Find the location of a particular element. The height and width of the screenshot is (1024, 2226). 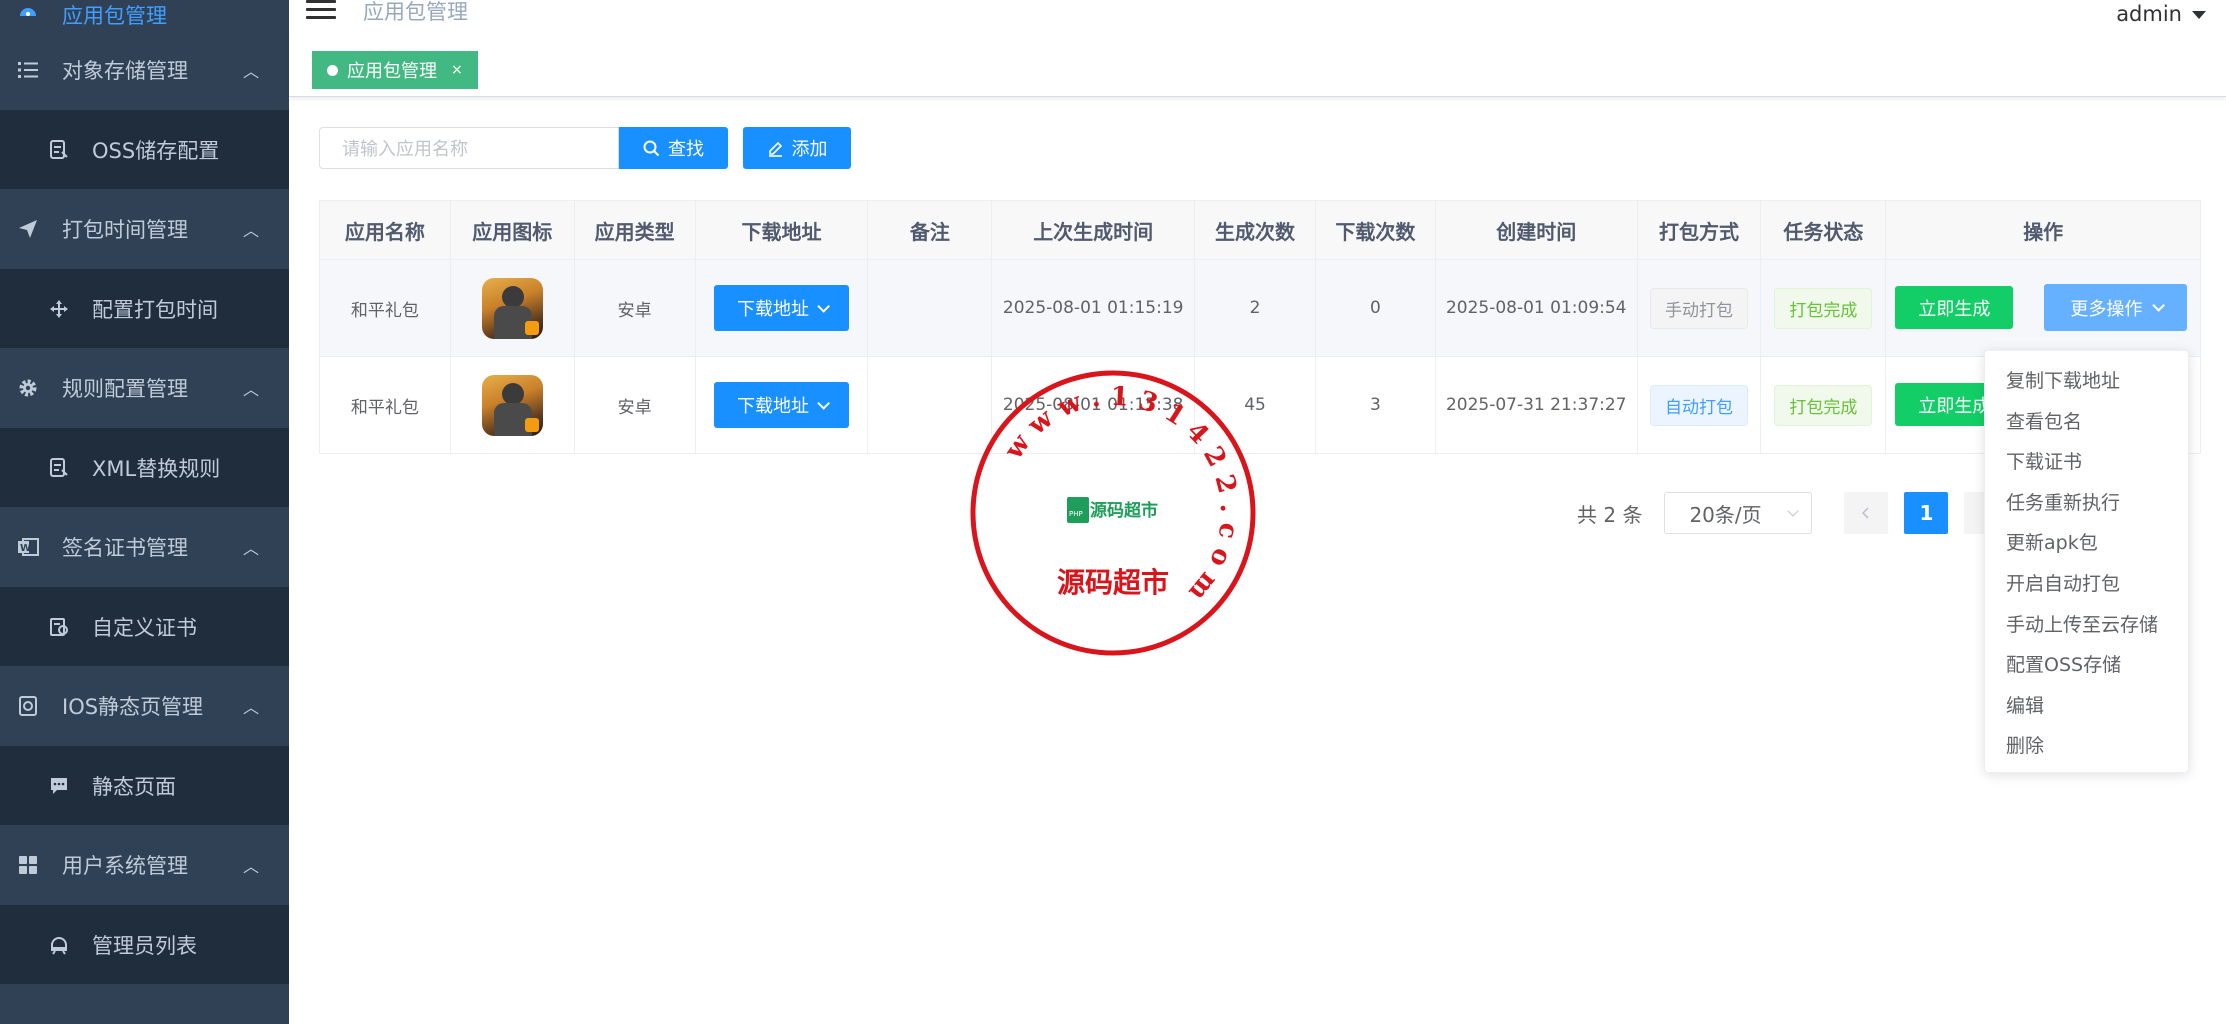

sidebar-group-users: 用户系统管理 ︿ is located at coordinates (144, 865).